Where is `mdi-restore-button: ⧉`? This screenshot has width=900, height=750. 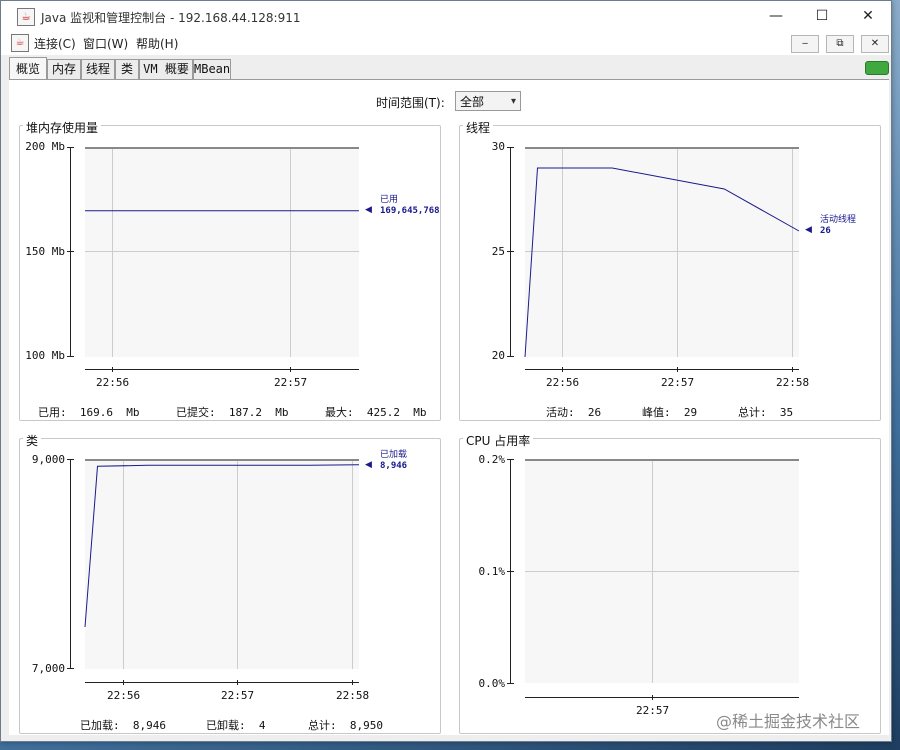 mdi-restore-button: ⧉ is located at coordinates (840, 44).